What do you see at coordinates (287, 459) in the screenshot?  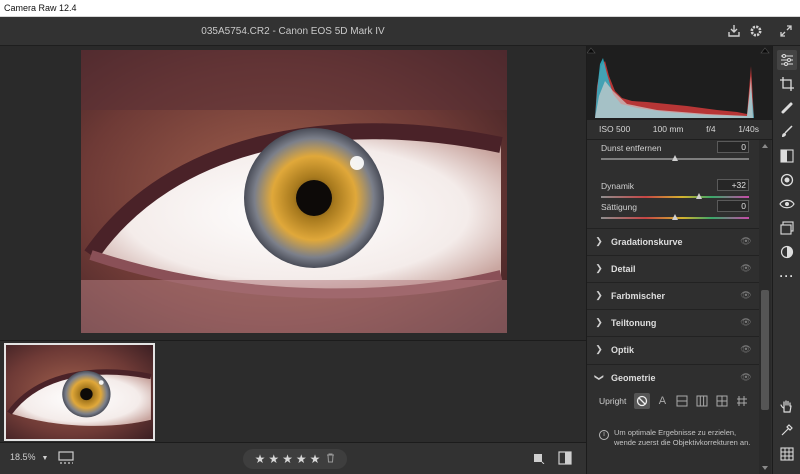 I see `star-3: ★` at bounding box center [287, 459].